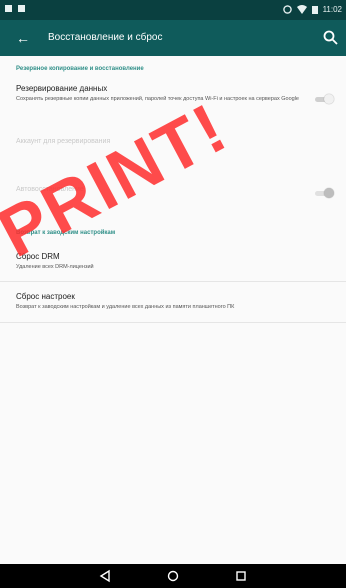  What do you see at coordinates (55, 267) in the screenshot?
I see `item-summary: Удаление всех DRM-лицензий` at bounding box center [55, 267].